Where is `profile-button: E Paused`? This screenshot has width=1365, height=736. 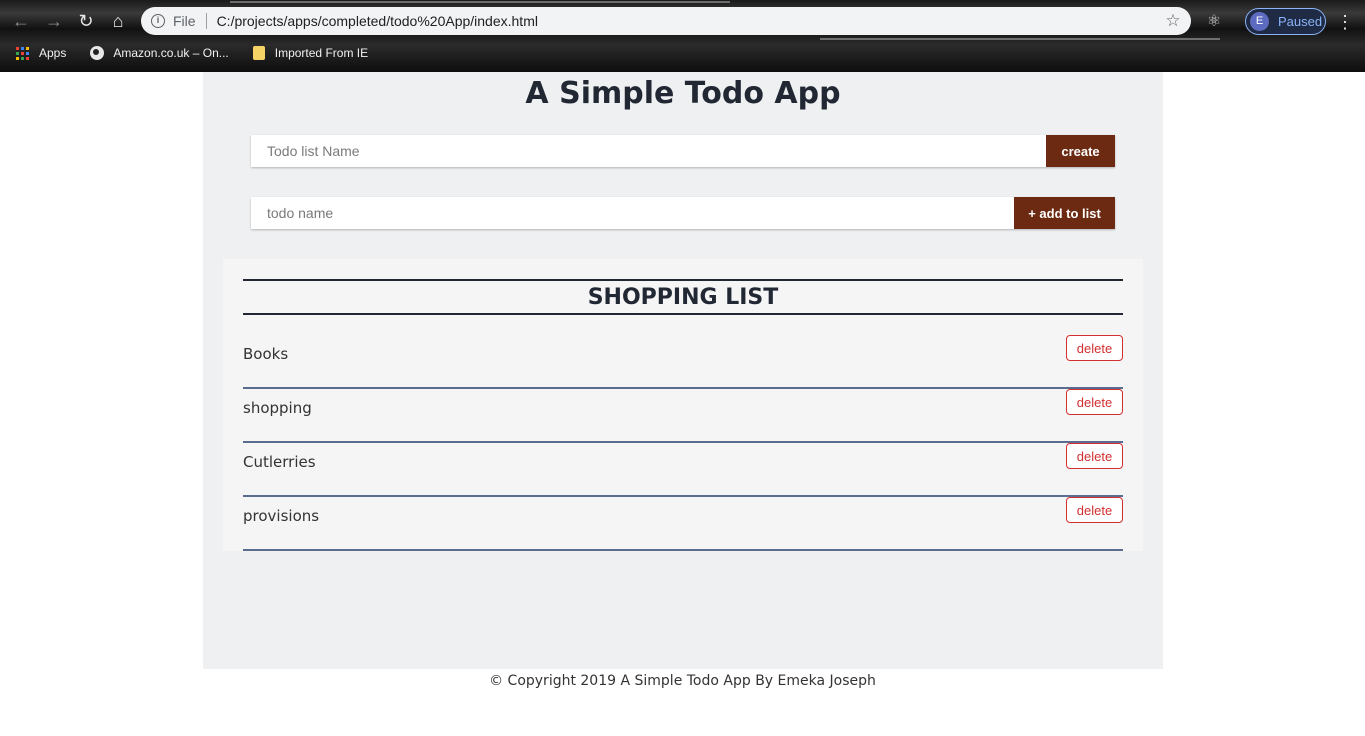
profile-button: E Paused is located at coordinates (1285, 21).